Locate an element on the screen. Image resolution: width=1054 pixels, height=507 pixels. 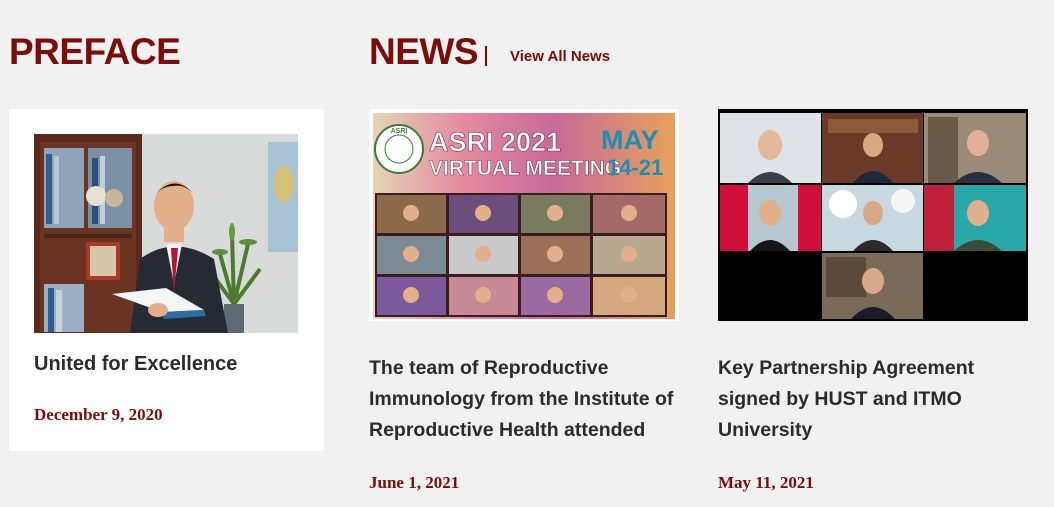
asri-logo-text: ASRI is located at coordinates (399, 131).